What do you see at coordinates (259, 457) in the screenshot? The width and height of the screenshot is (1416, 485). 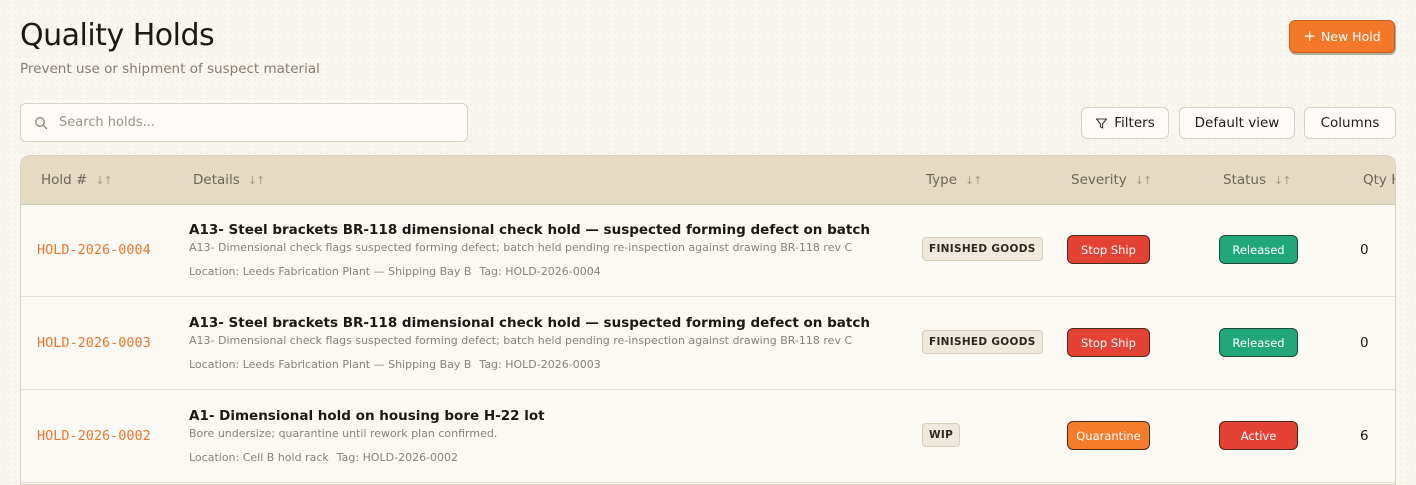 I see `hold-location: Location: Cell B hold rack` at bounding box center [259, 457].